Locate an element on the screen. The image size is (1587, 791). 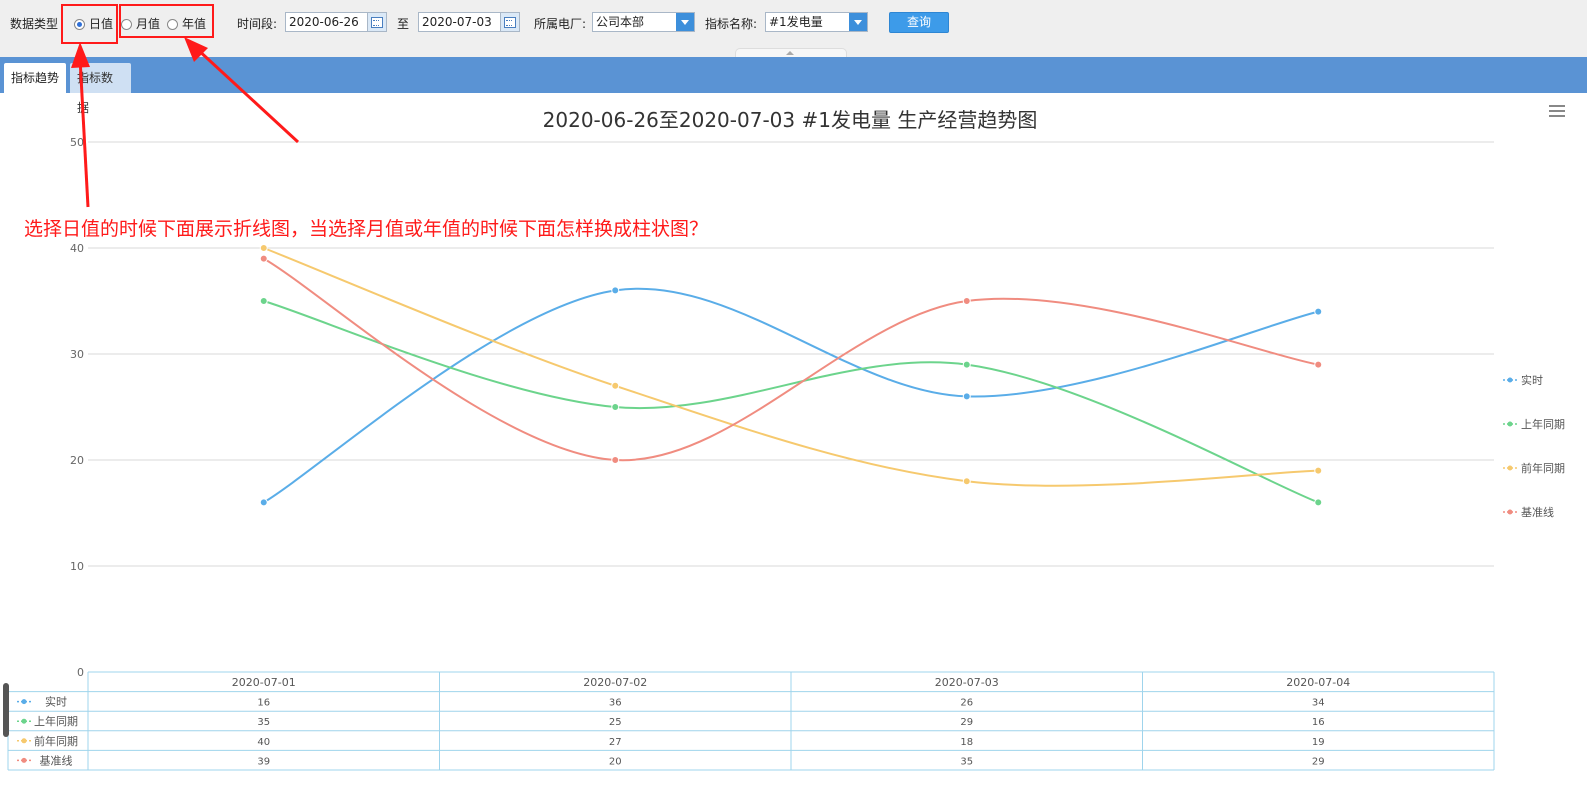
annotation-text: 选择日值的时候下面展示折线图，当选择月值或年值的时候下面怎样换成柱状图？ is located at coordinates (366, 229).